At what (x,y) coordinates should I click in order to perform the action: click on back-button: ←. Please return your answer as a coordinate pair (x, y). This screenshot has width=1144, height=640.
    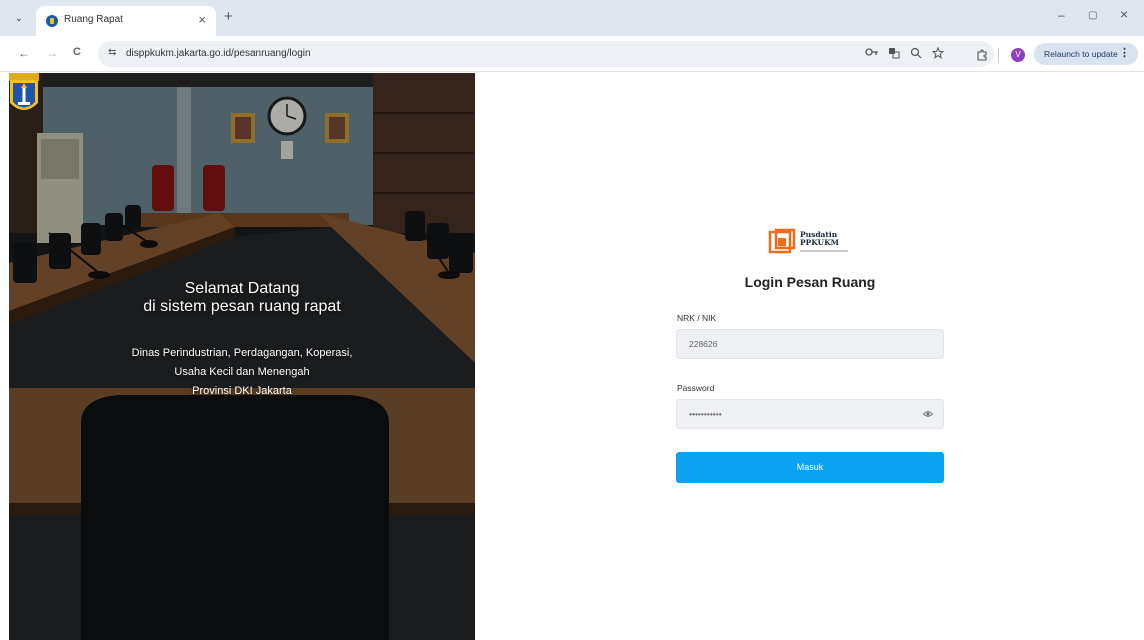
    Looking at the image, I should click on (24, 53).